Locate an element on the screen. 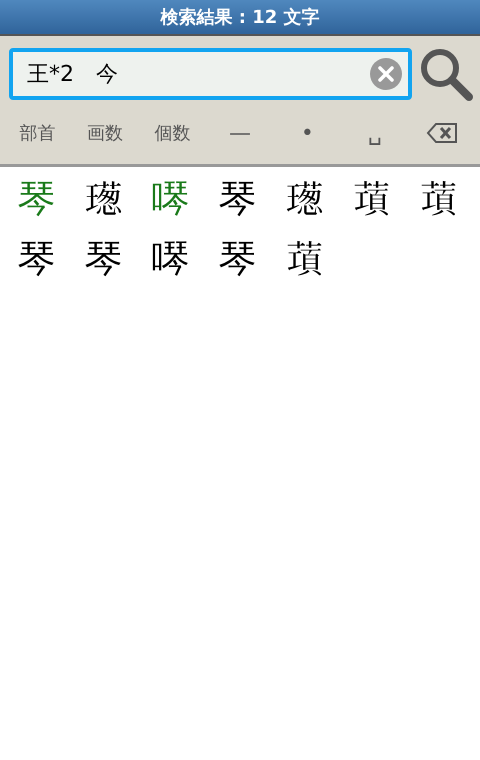  keyboard-key: 画数 is located at coordinates (105, 133).